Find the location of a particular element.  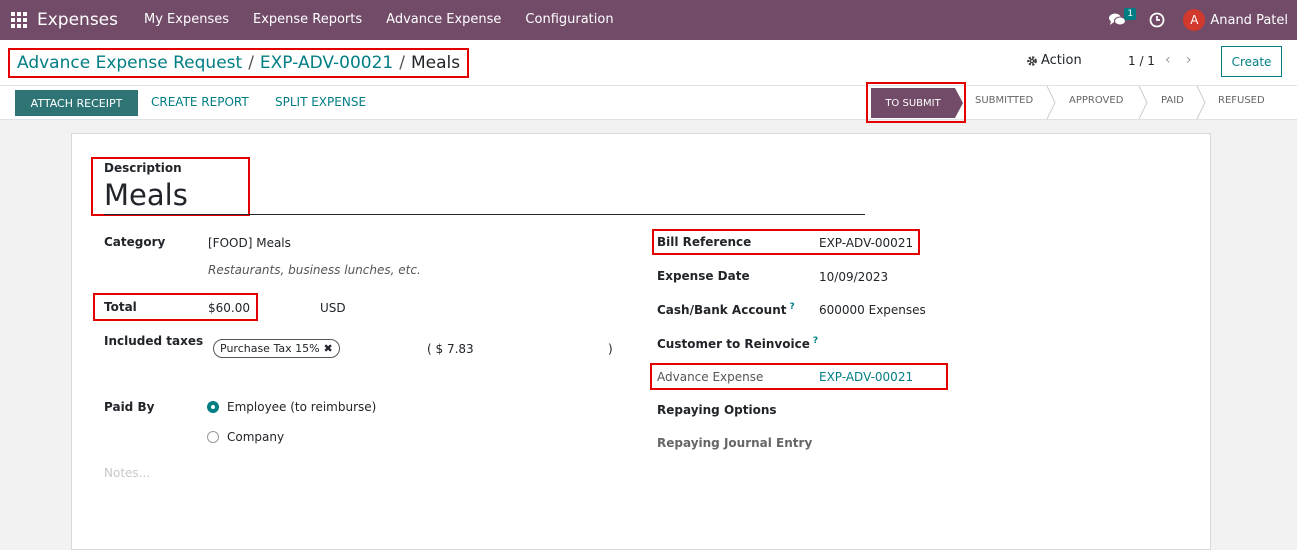

breadcrumb-current: Meals is located at coordinates (435, 63).